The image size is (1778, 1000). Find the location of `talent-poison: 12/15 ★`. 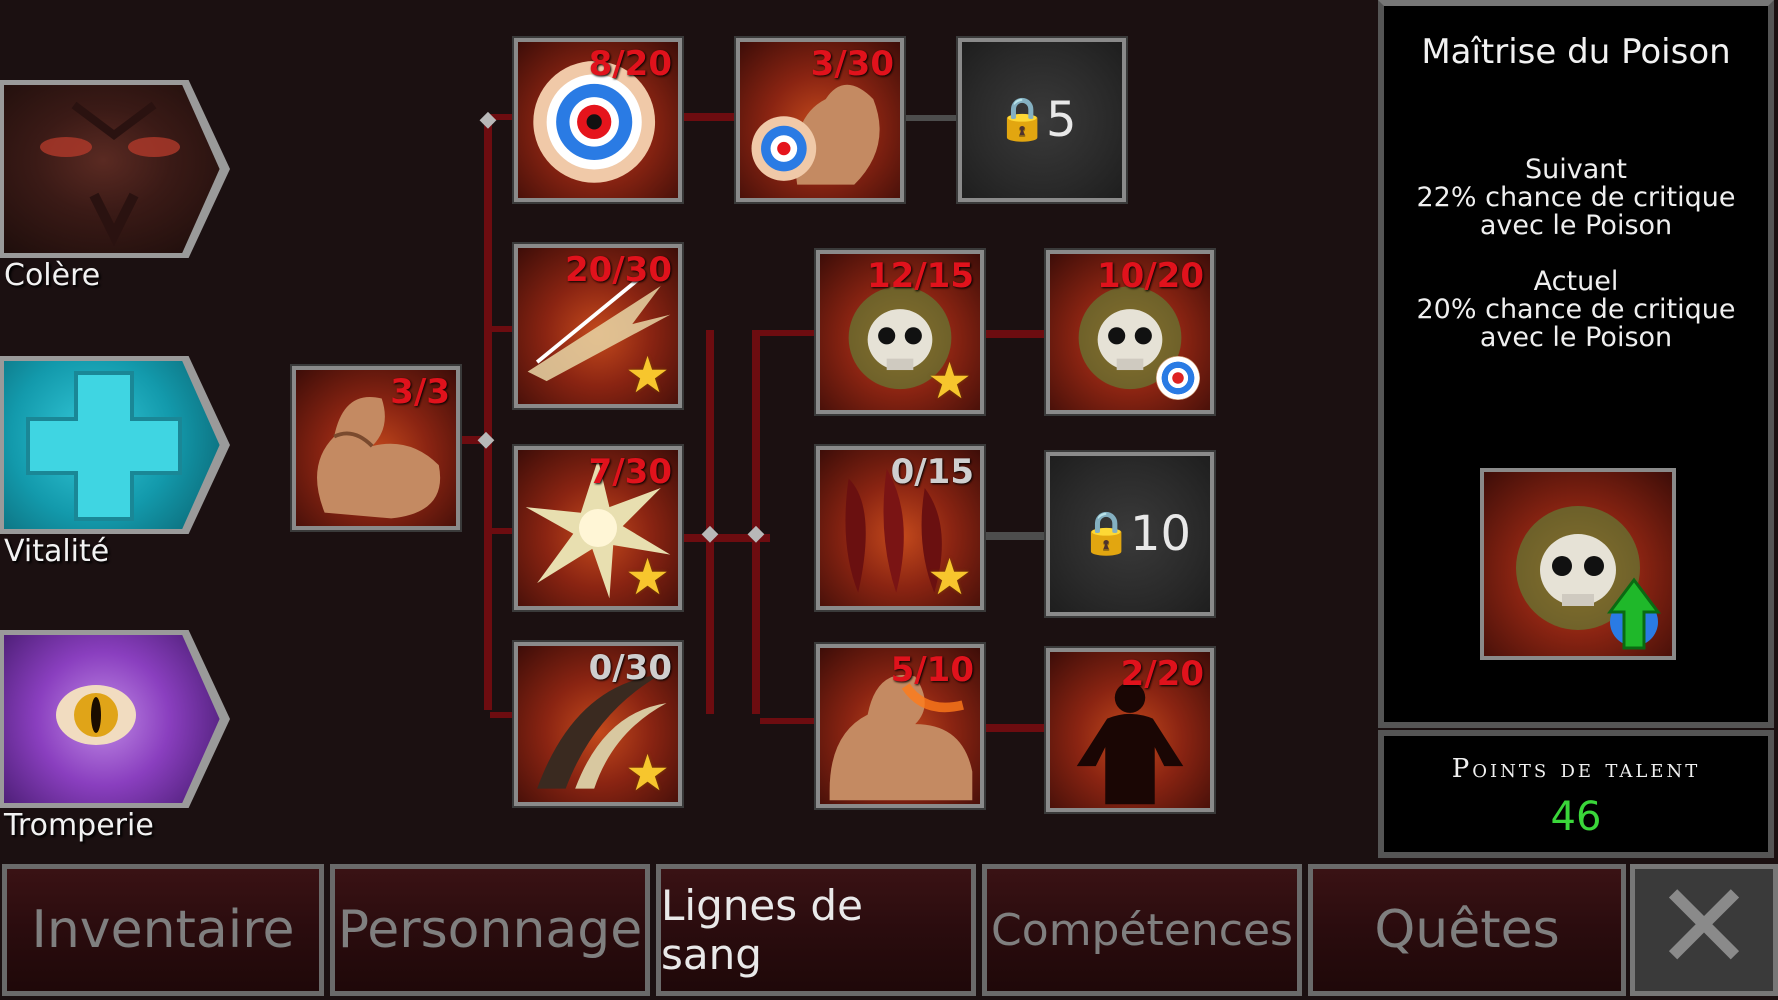

talent-poison: 12/15 ★ is located at coordinates (900, 332).